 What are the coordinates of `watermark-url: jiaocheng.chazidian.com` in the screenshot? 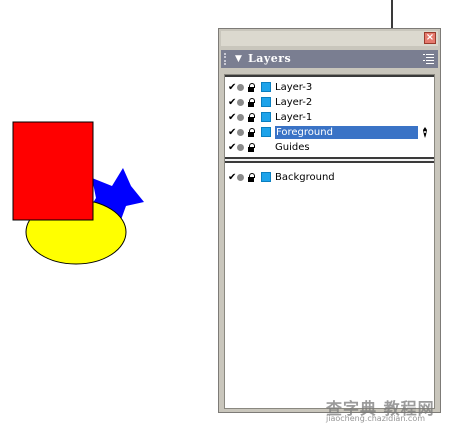 It's located at (376, 418).